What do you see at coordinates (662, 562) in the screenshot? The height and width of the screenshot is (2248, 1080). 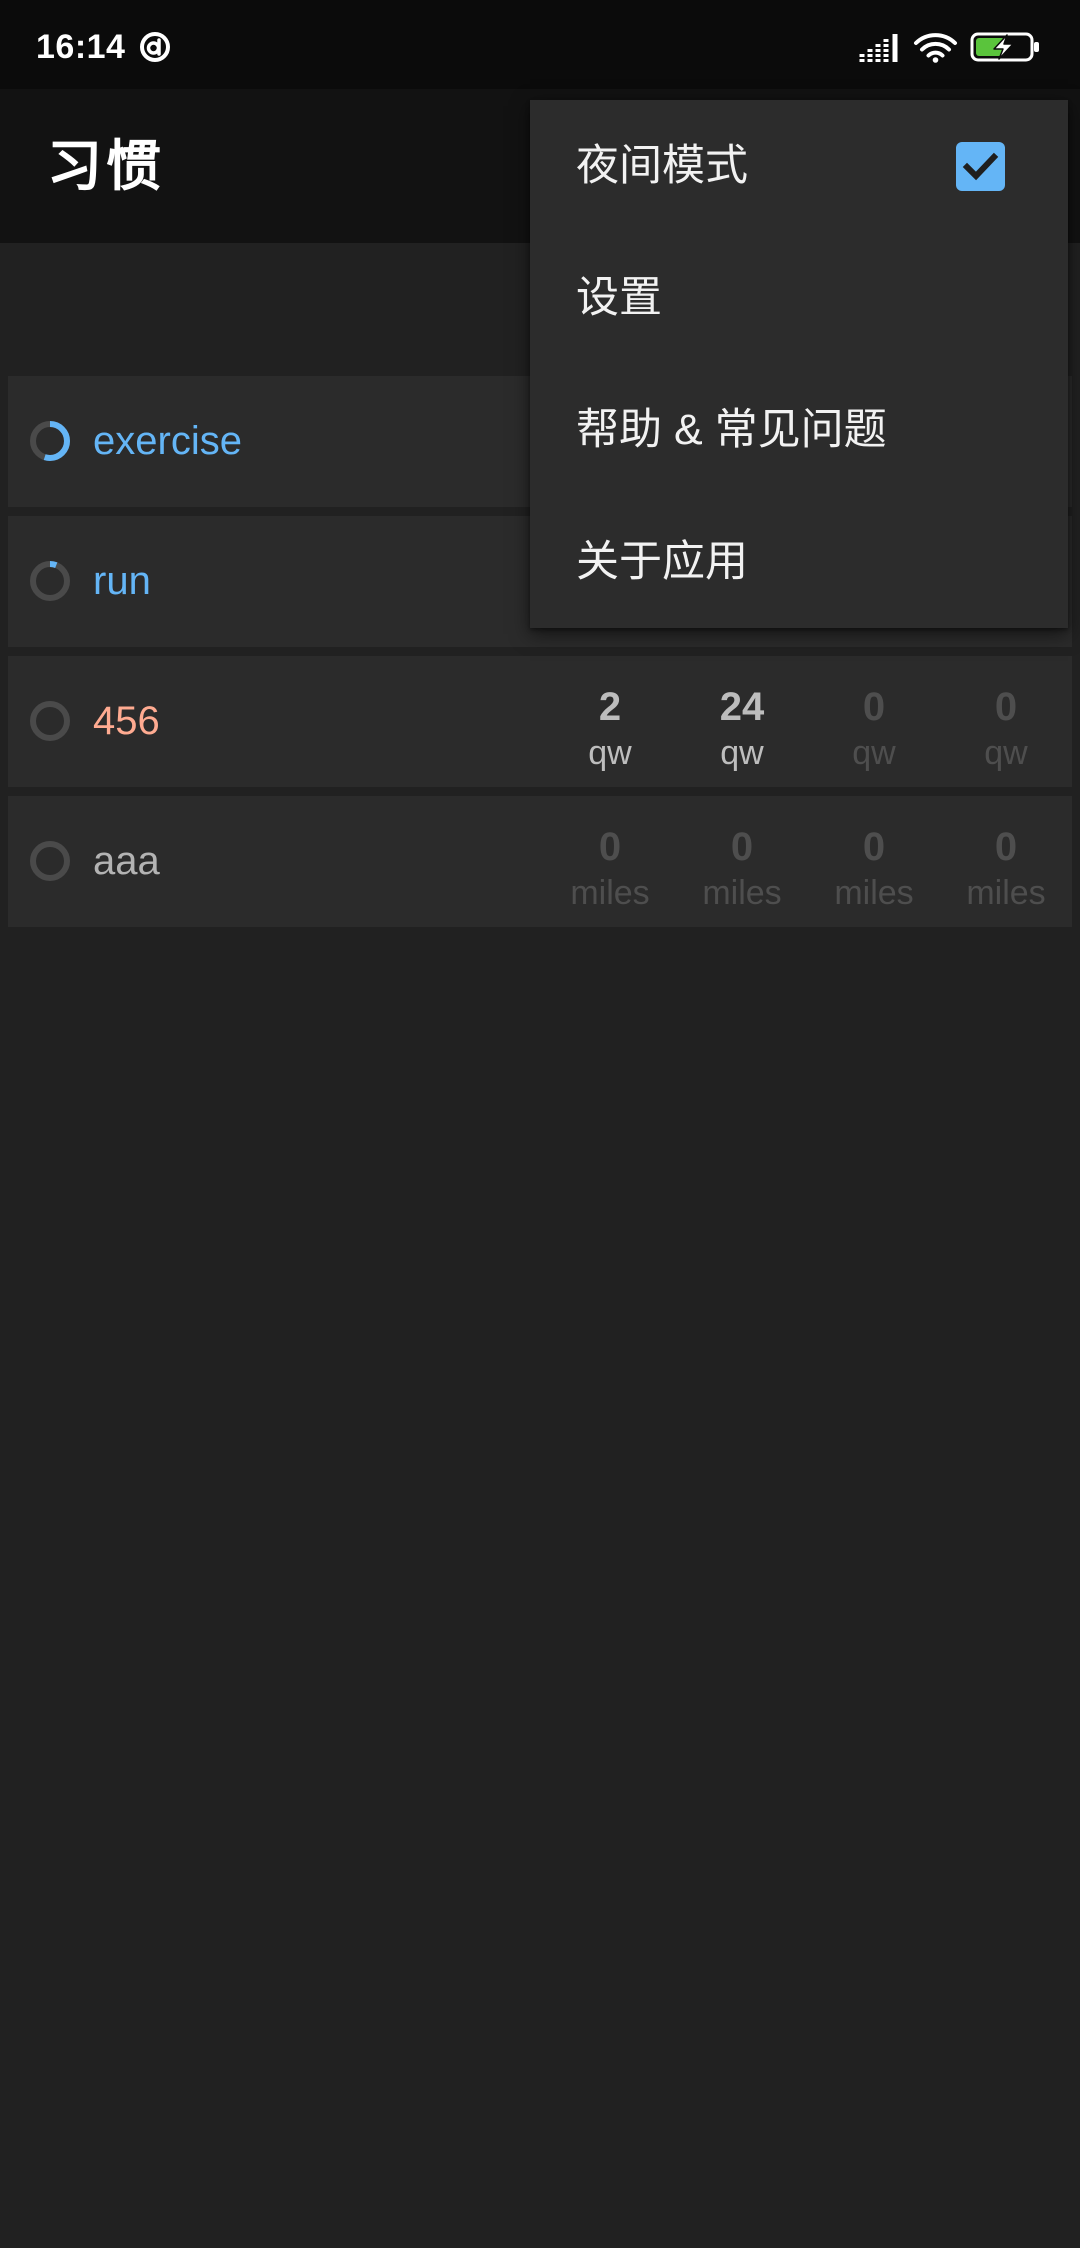 I see `menu-item-label: 关于应用` at bounding box center [662, 562].